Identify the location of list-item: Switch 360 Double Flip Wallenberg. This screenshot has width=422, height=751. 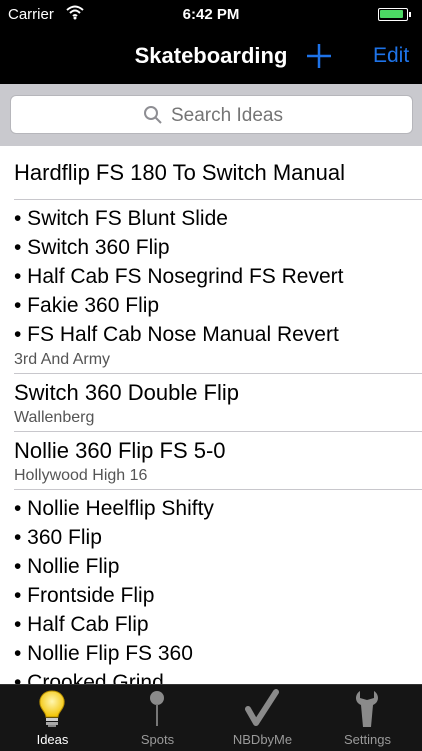
(211, 402).